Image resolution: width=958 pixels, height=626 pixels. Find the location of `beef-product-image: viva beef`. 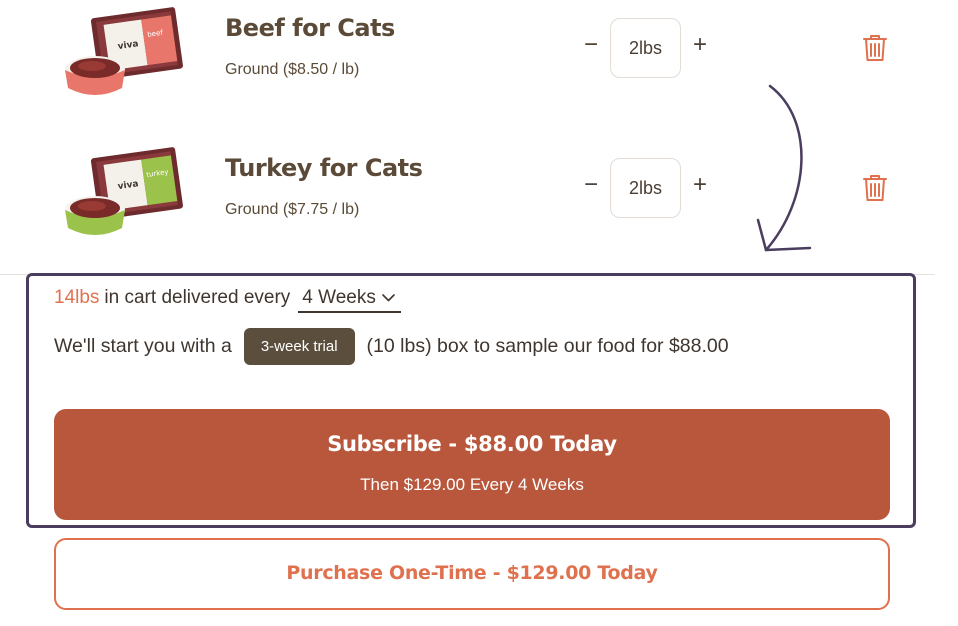

beef-product-image: viva beef is located at coordinates (124, 51).